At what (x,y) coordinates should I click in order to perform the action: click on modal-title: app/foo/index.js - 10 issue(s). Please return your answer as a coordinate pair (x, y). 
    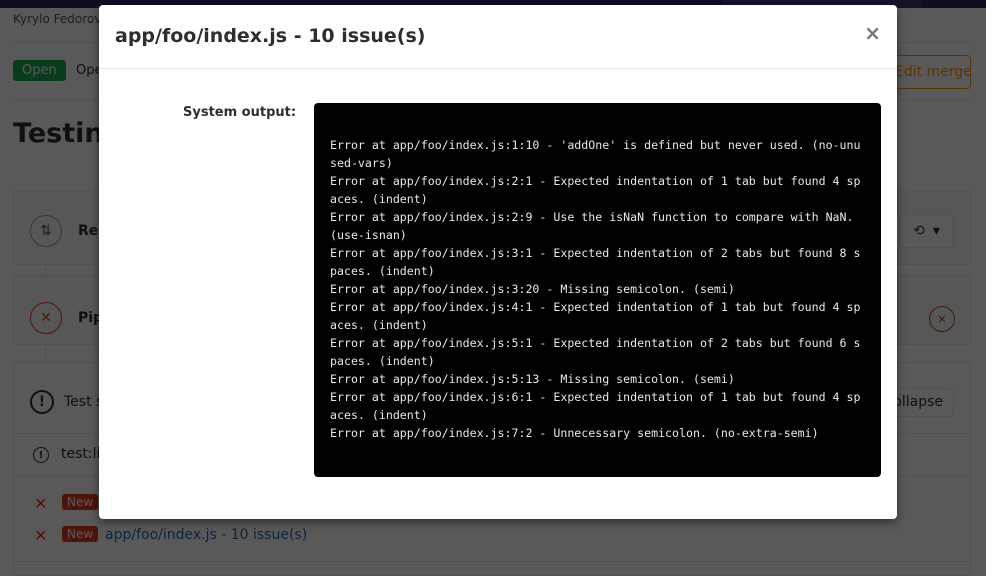
    Looking at the image, I should click on (270, 36).